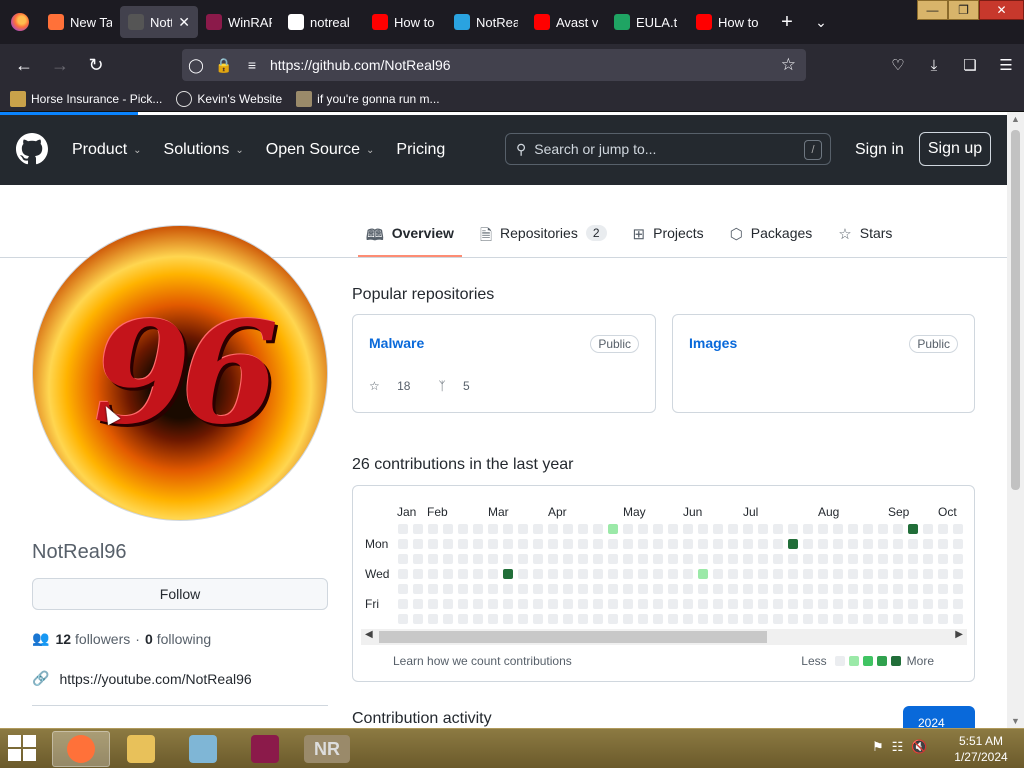  Describe the element at coordinates (1015, 119) in the screenshot. I see `scroll-up-icon: ▲` at that location.